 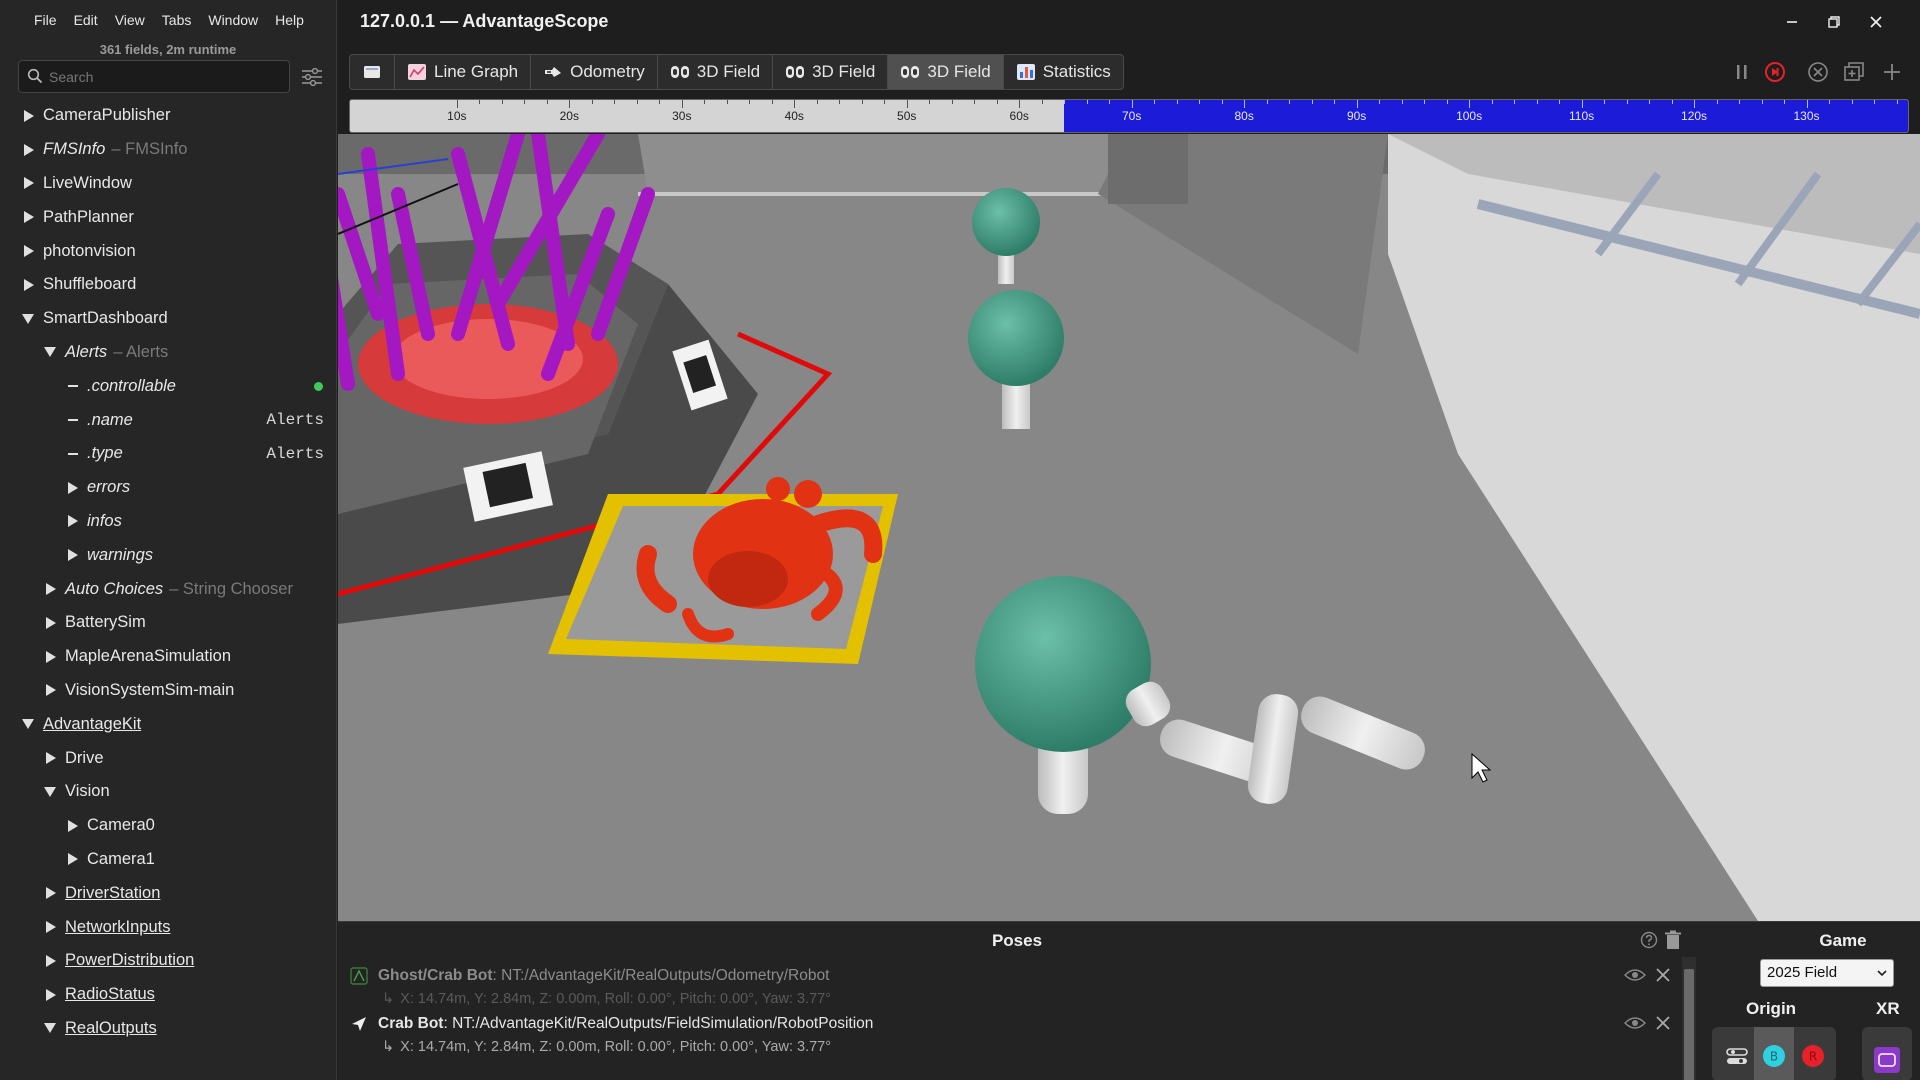 I want to click on tree-item: CameraPublisher, so click(x=168, y=116).